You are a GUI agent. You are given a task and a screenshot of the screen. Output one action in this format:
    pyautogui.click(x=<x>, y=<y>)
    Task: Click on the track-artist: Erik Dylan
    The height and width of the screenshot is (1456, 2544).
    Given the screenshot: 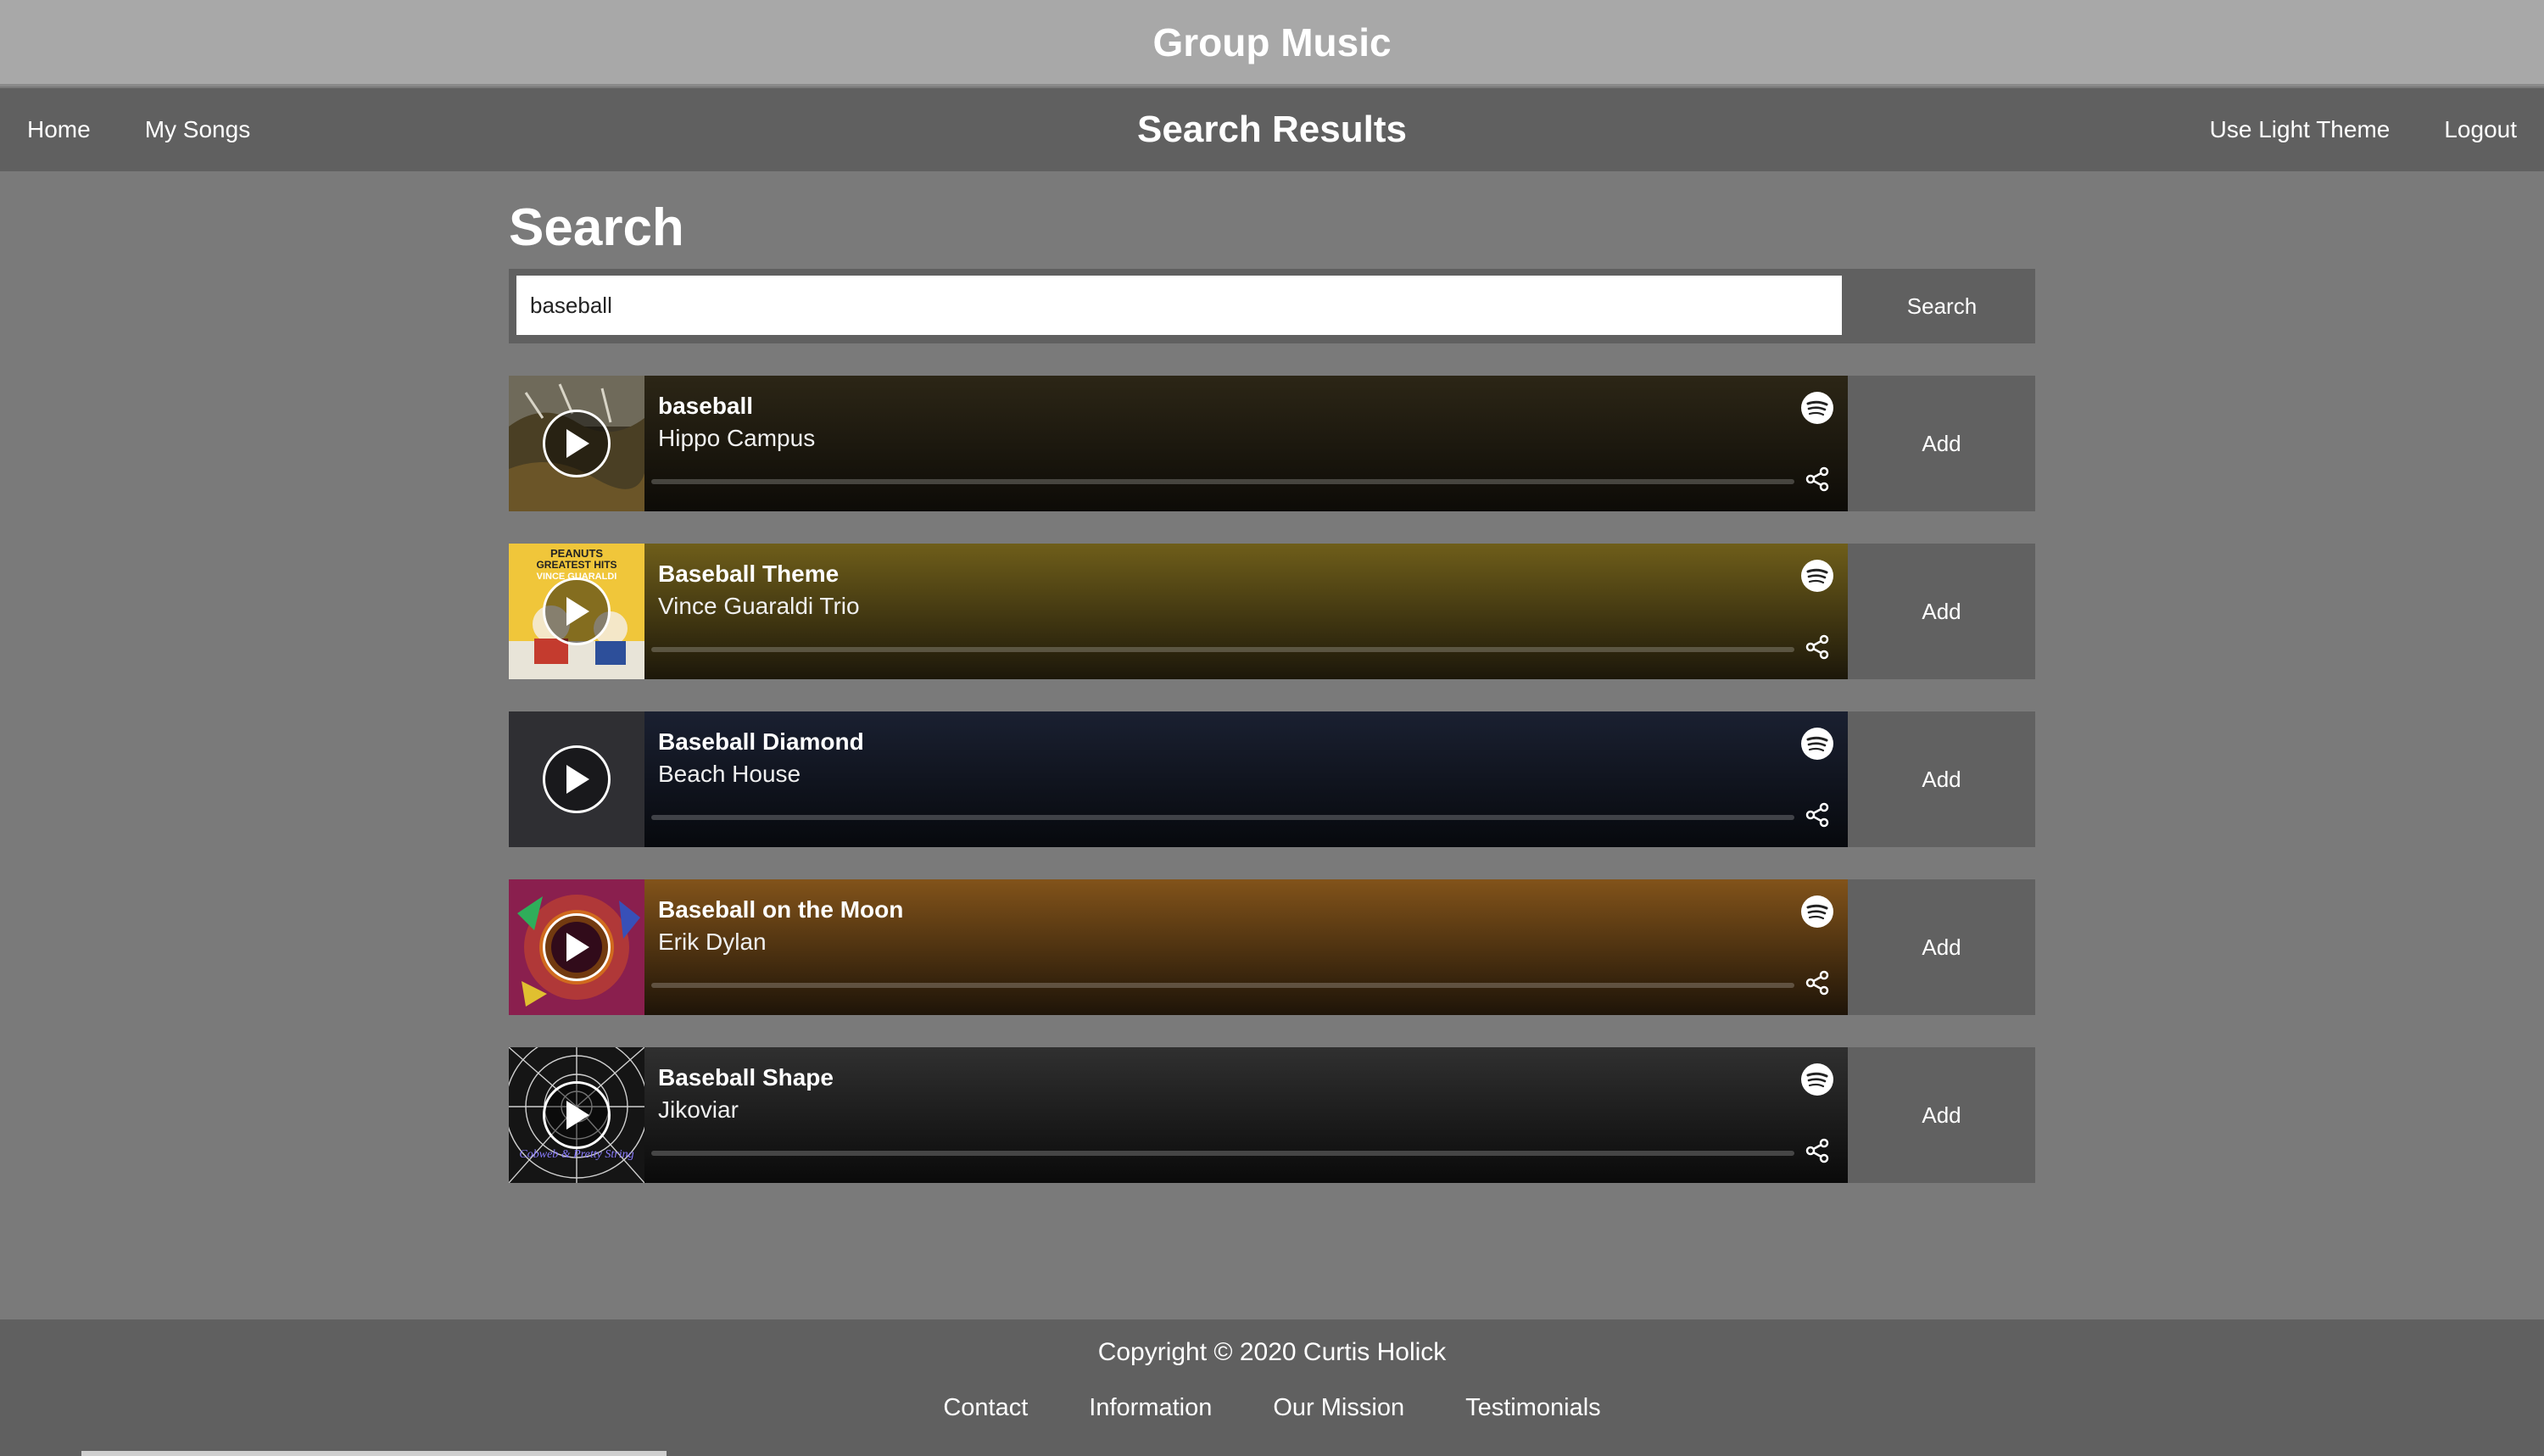 What is the action you would take?
    pyautogui.click(x=713, y=942)
    